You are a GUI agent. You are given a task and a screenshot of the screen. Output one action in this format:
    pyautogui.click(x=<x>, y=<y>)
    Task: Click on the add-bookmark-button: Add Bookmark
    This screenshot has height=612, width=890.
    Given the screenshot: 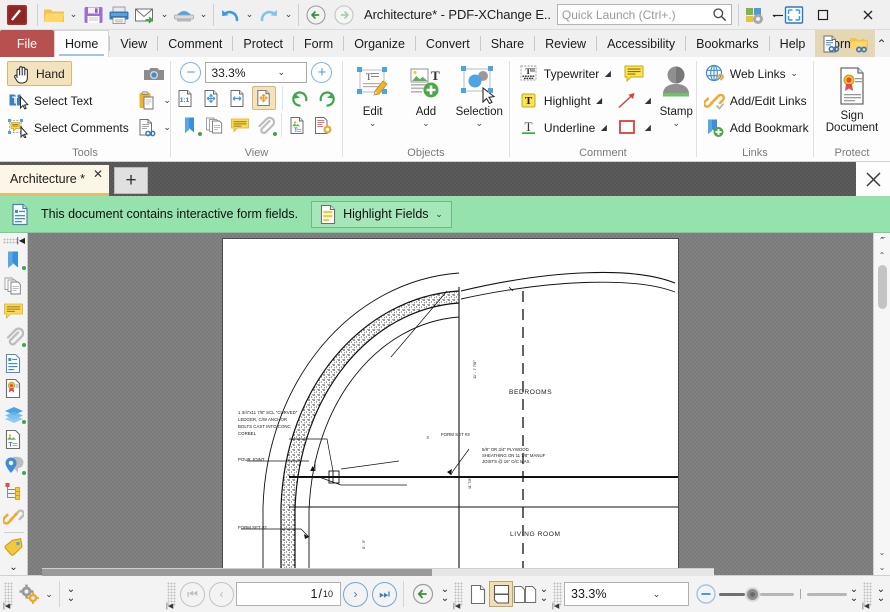 What is the action you would take?
    pyautogui.click(x=756, y=127)
    